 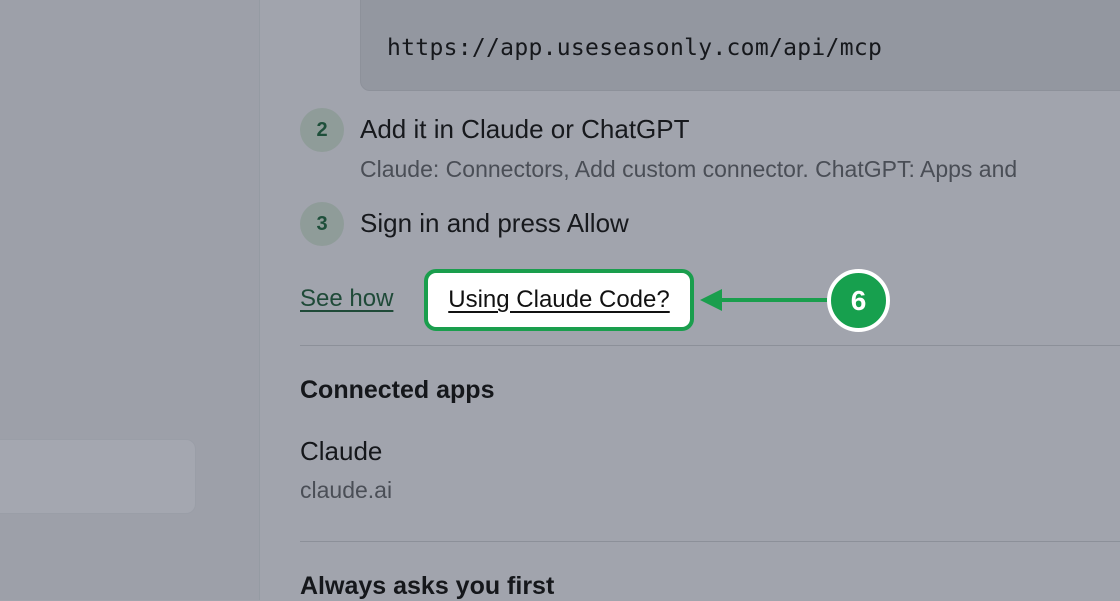 I want to click on step-number: 3, so click(x=322, y=224).